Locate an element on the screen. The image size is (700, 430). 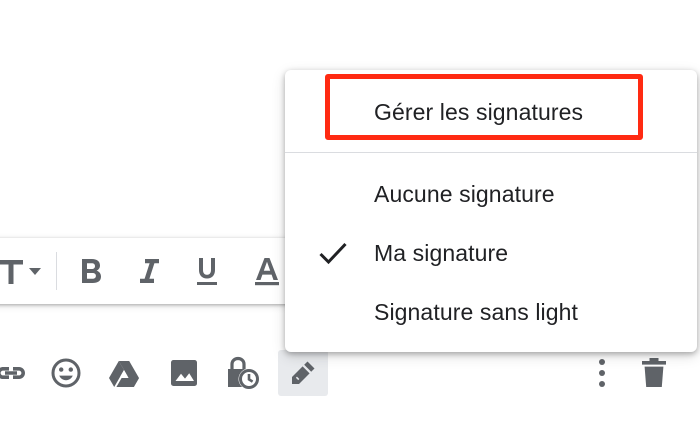
trash-icon is located at coordinates (654, 373).